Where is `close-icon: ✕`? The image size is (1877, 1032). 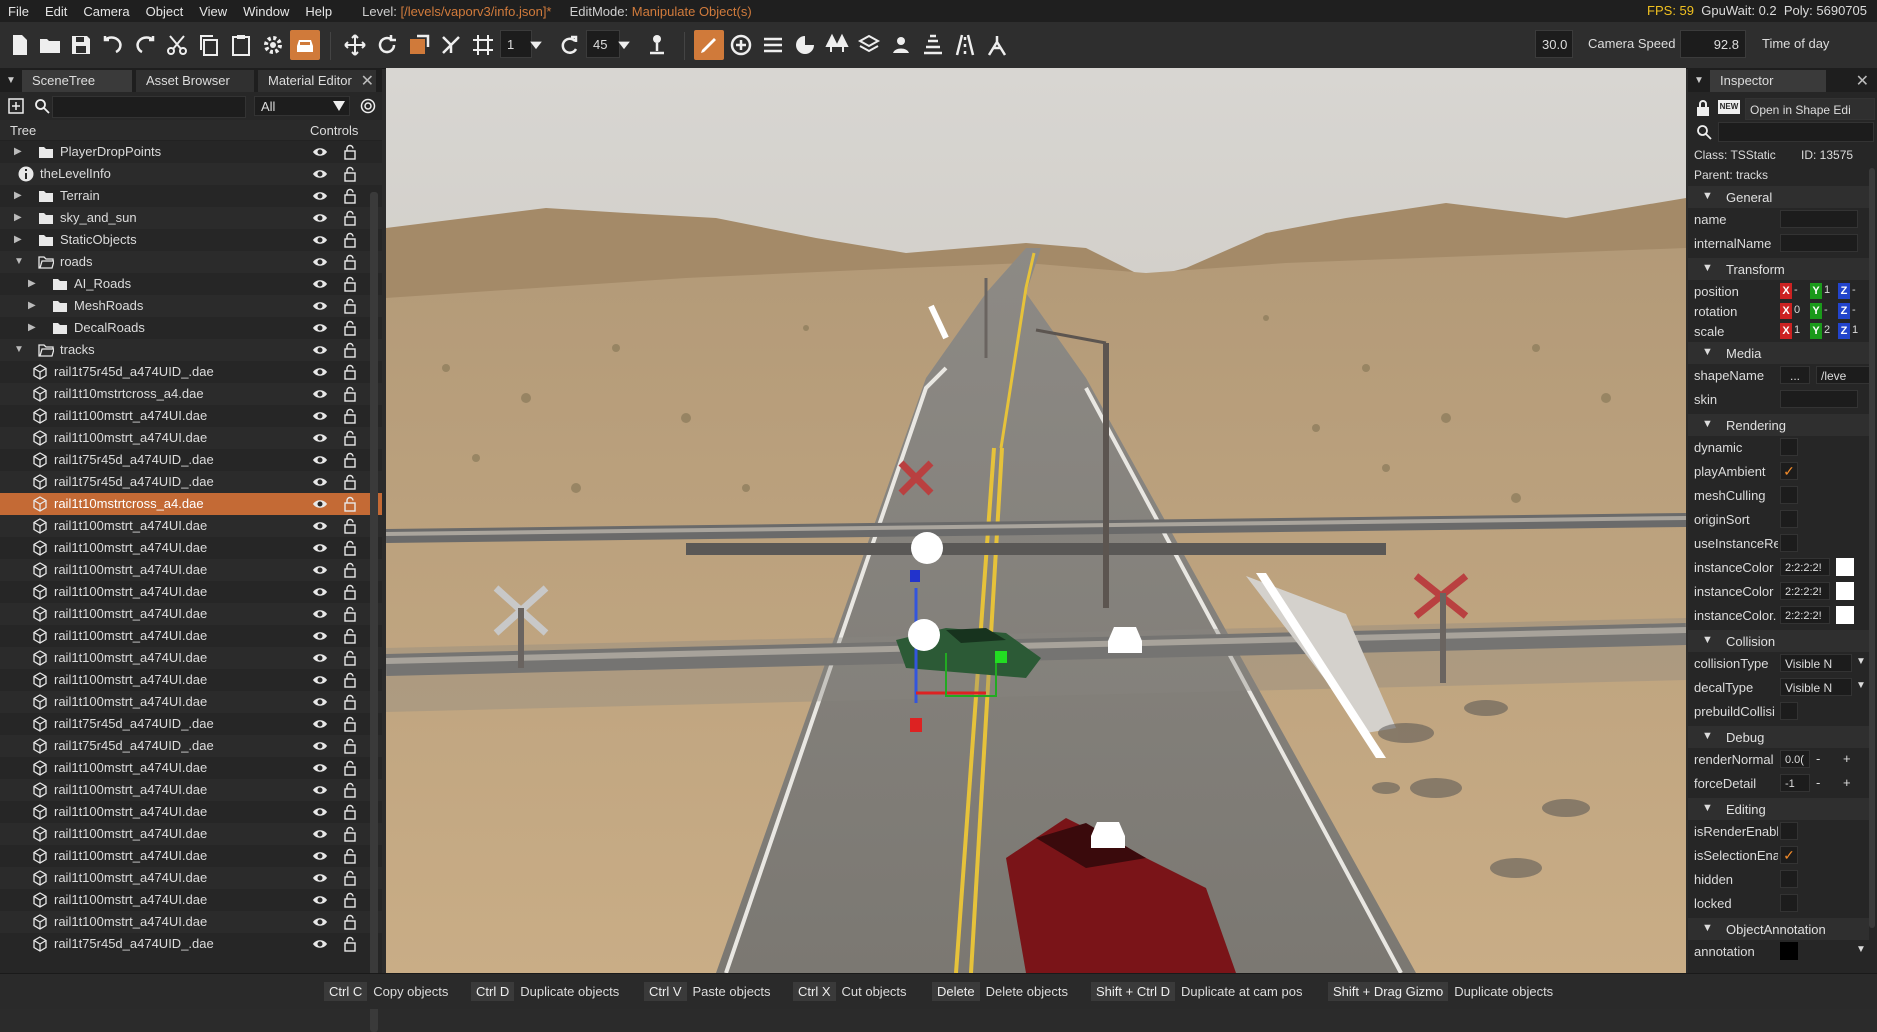 close-icon: ✕ is located at coordinates (367, 81).